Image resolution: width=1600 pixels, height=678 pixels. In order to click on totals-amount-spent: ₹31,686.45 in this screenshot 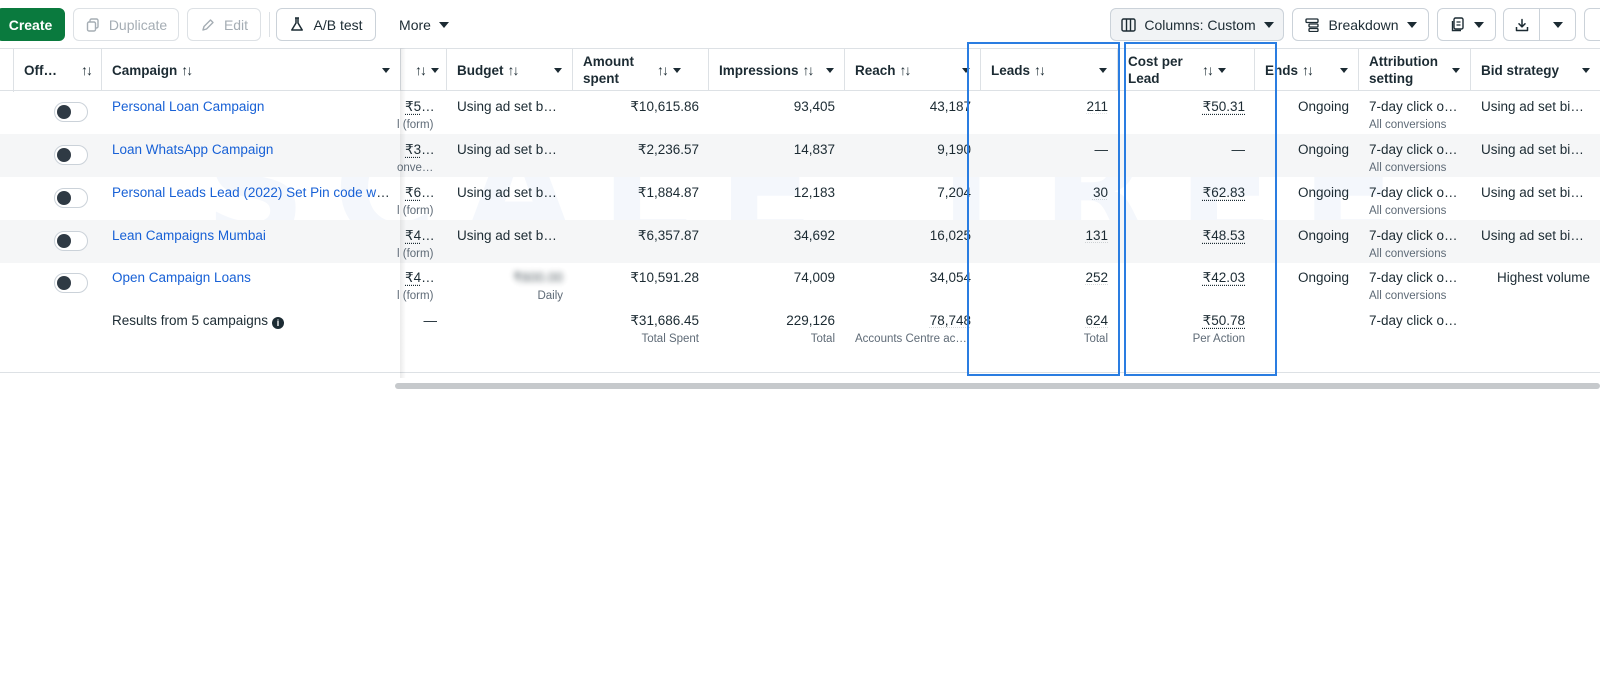, I will do `click(664, 320)`.